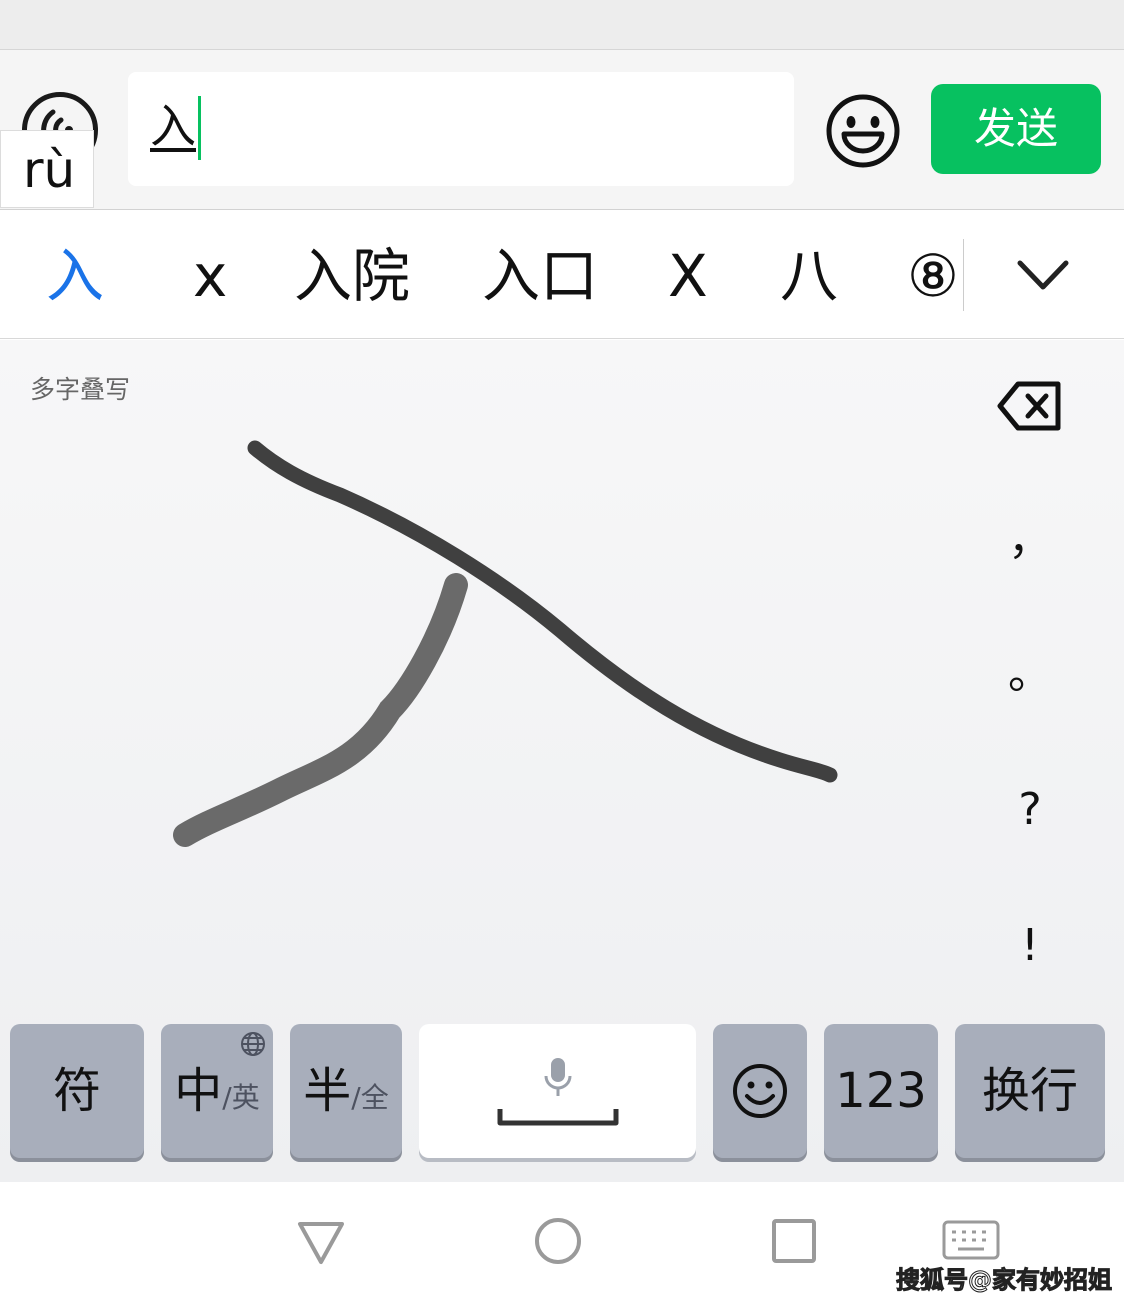 This screenshot has width=1124, height=1300. Describe the element at coordinates (562, 25) in the screenshot. I see `status-strip` at that location.